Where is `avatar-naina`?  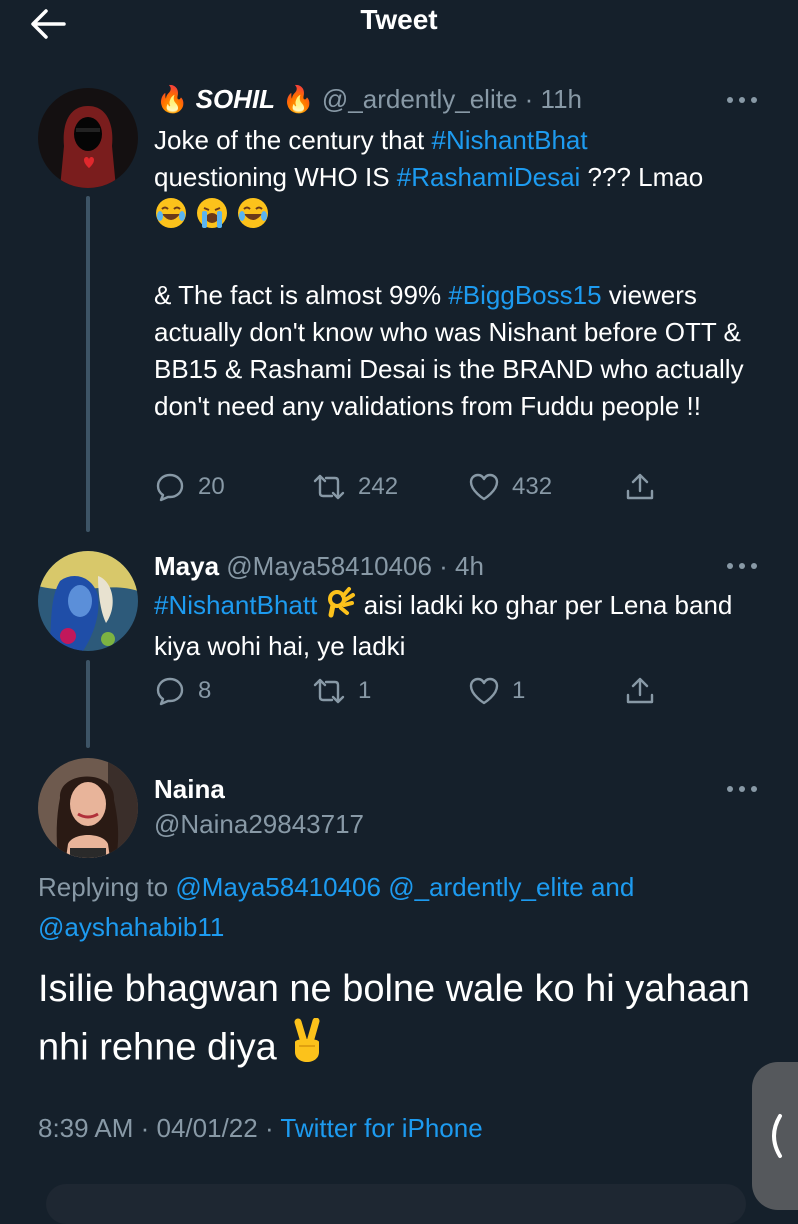 avatar-naina is located at coordinates (88, 808).